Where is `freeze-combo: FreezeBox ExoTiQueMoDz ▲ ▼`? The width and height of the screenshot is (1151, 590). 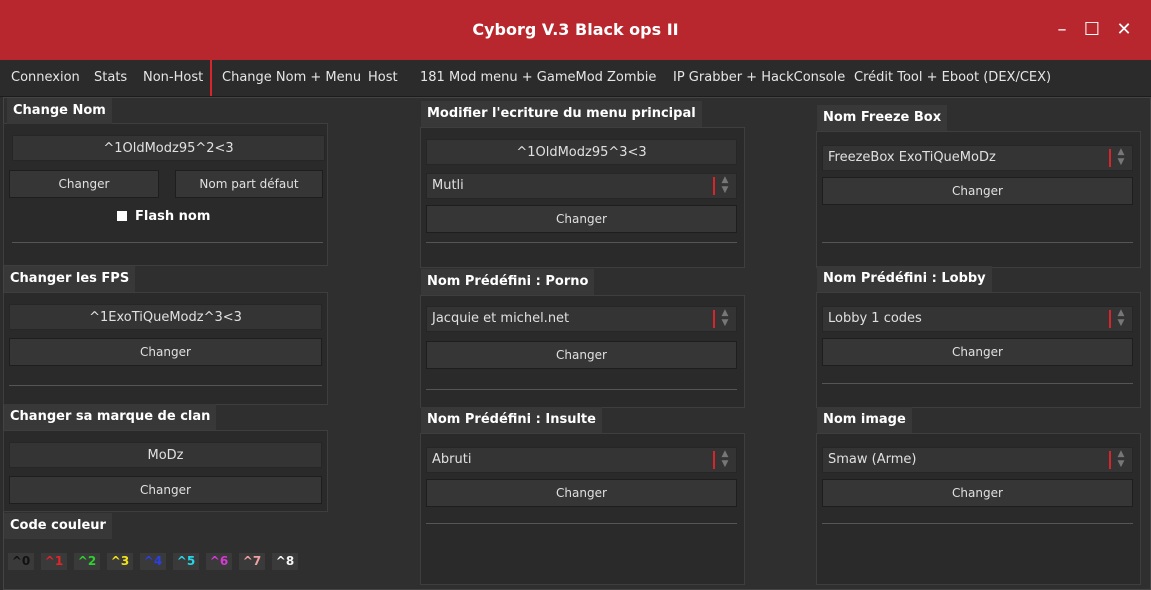 freeze-combo: FreezeBox ExoTiQueMoDz ▲ ▼ is located at coordinates (977, 158).